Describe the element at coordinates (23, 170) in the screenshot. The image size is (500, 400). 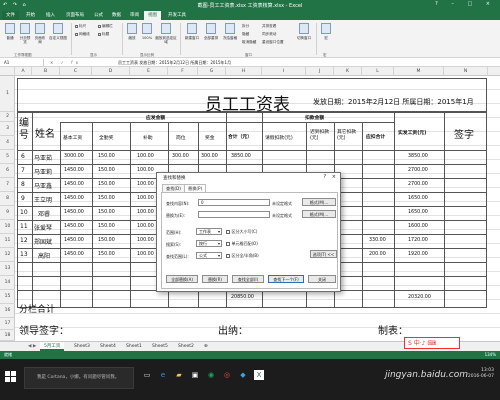
I see `employee-no: 7` at that location.